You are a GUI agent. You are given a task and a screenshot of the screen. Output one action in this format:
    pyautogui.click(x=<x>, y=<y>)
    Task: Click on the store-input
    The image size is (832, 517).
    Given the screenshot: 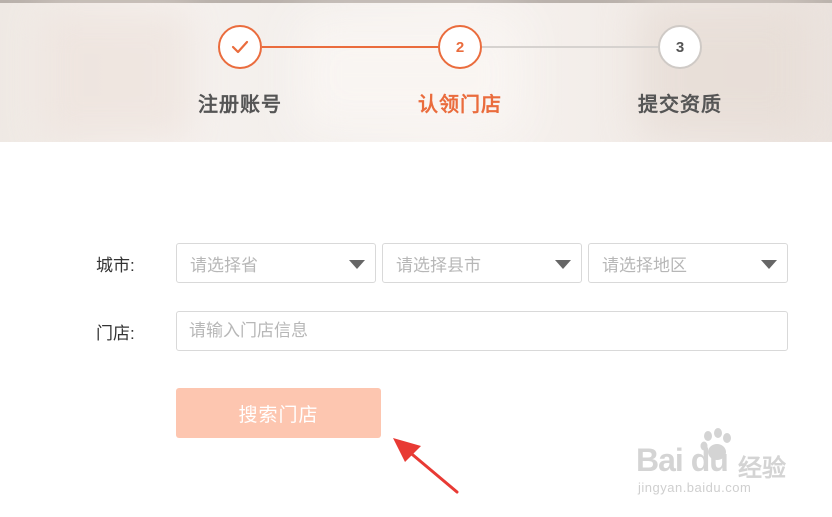 What is the action you would take?
    pyautogui.click(x=482, y=331)
    